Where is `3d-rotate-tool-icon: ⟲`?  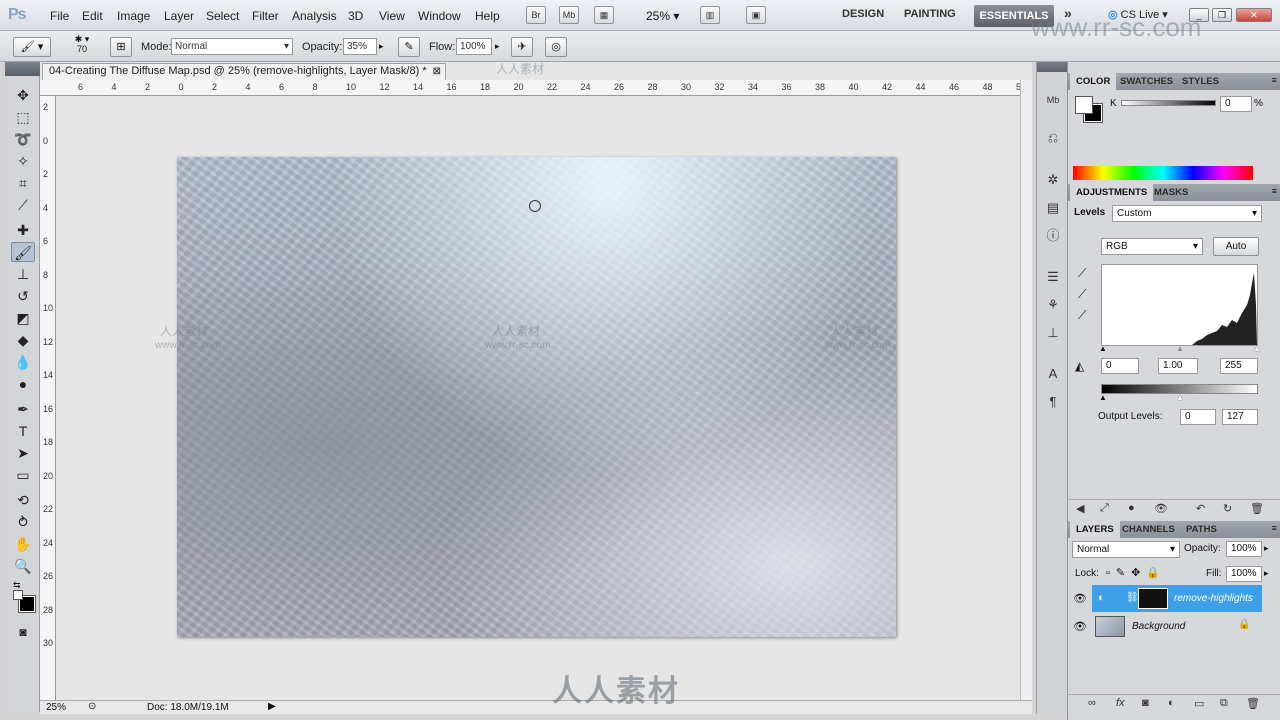 3d-rotate-tool-icon: ⟲ is located at coordinates (23, 500).